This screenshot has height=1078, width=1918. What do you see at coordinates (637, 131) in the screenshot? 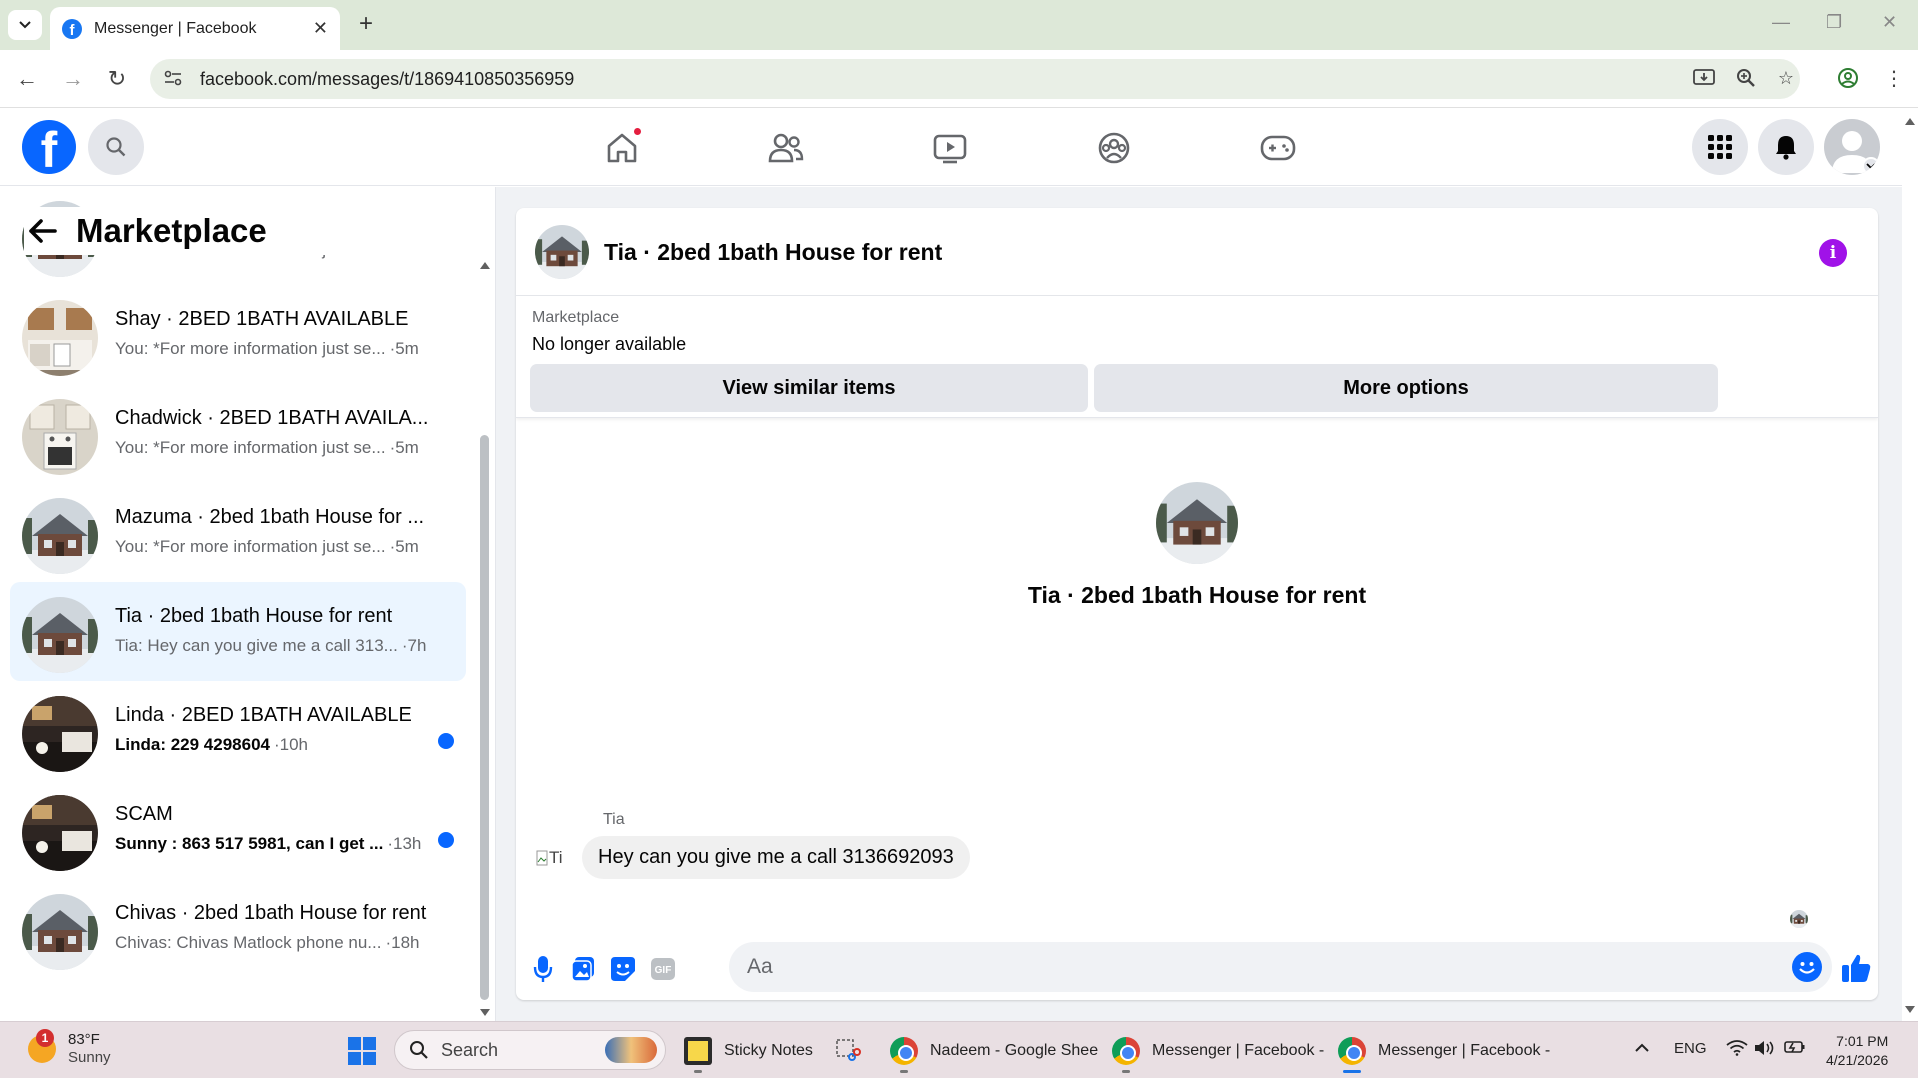
I see `notification-dot` at bounding box center [637, 131].